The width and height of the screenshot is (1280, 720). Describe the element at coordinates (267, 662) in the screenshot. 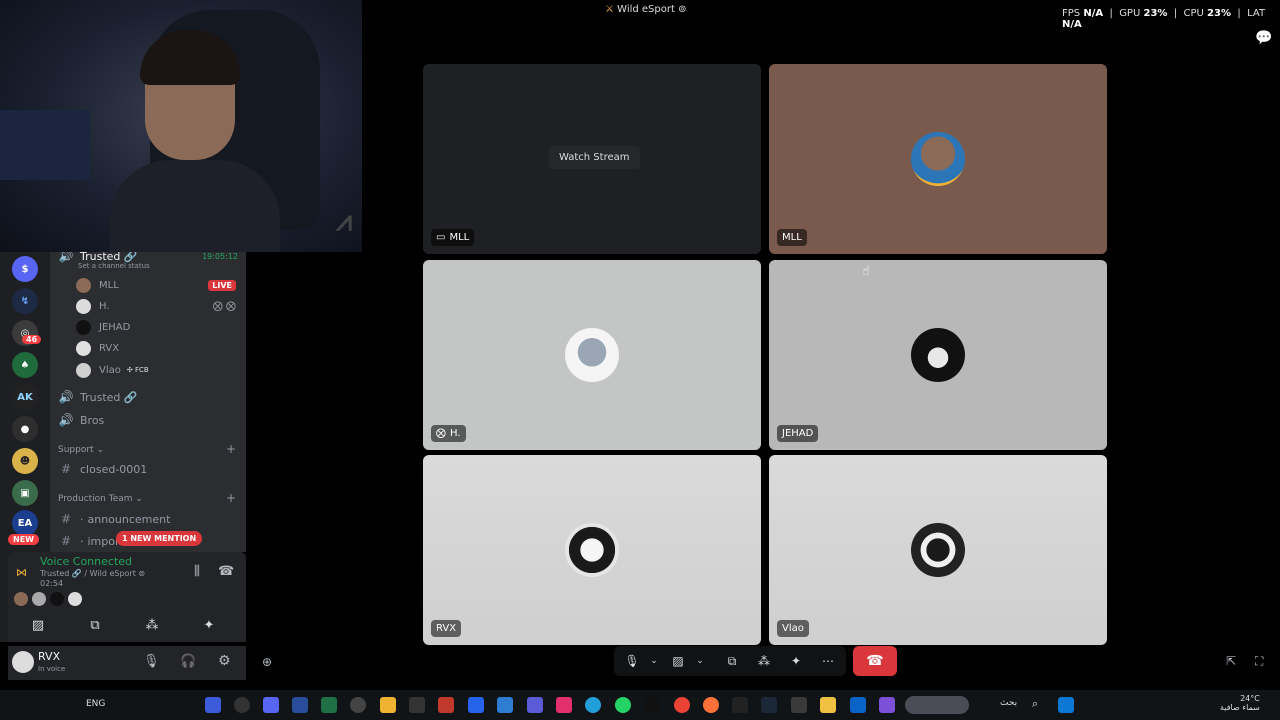

I see `invite-to-voice-icon: ⊕` at that location.